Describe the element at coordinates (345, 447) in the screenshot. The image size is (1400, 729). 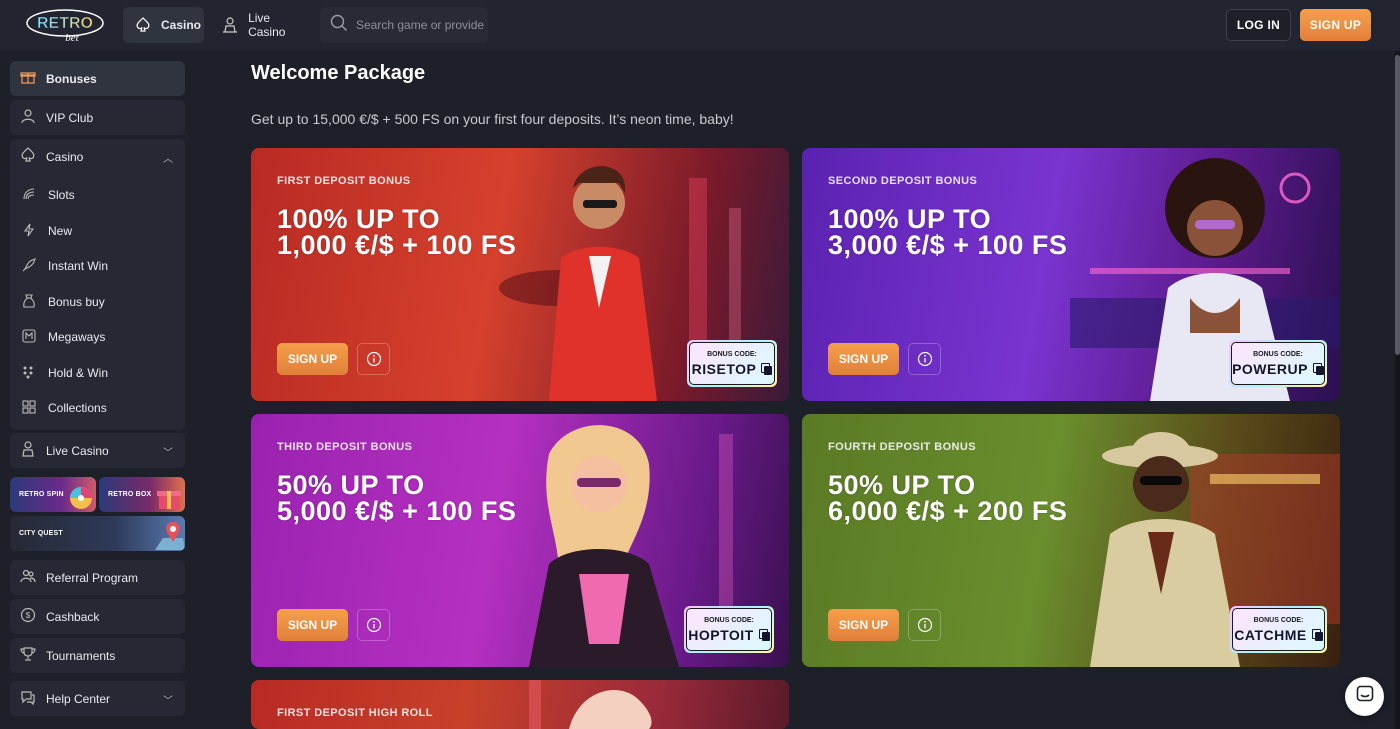
I see `card-label: THIRD DEPOSIT BONUS` at that location.